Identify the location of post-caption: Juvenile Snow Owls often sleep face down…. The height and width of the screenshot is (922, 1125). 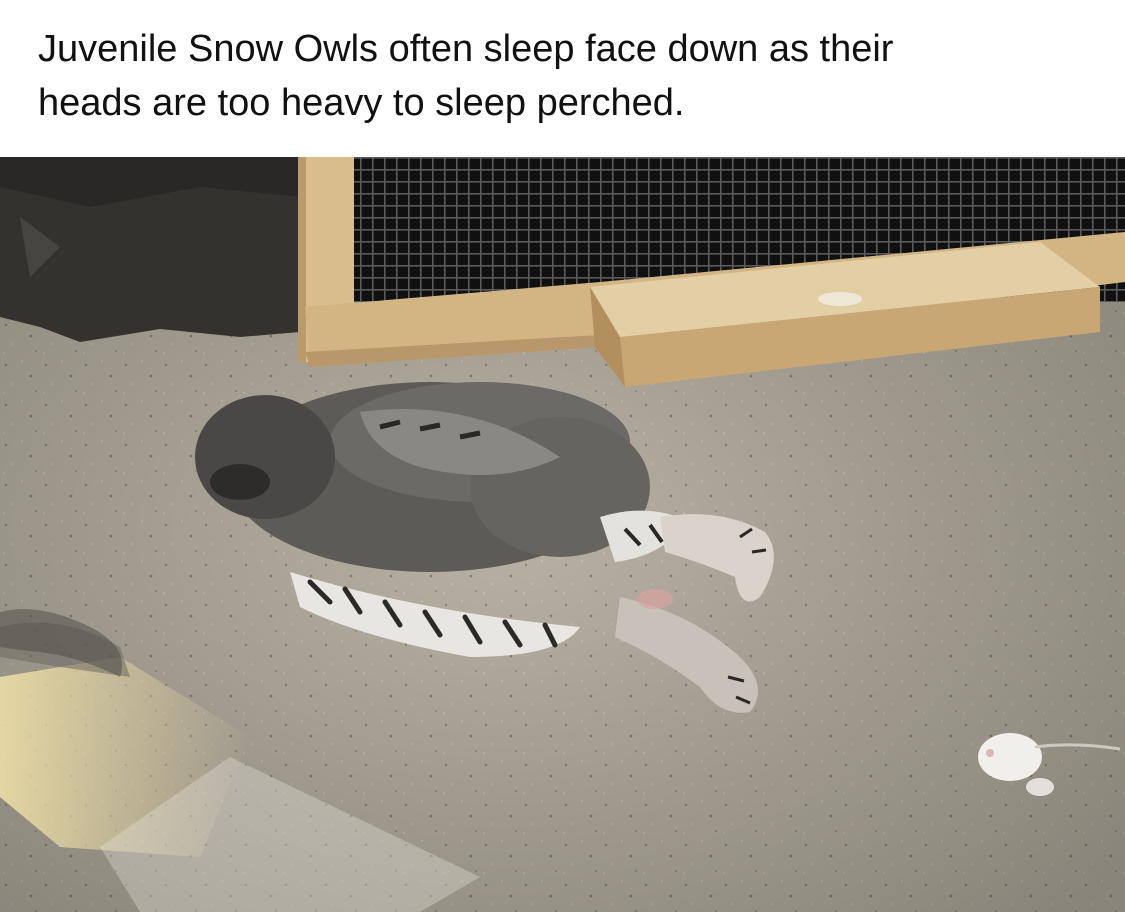
(568, 76).